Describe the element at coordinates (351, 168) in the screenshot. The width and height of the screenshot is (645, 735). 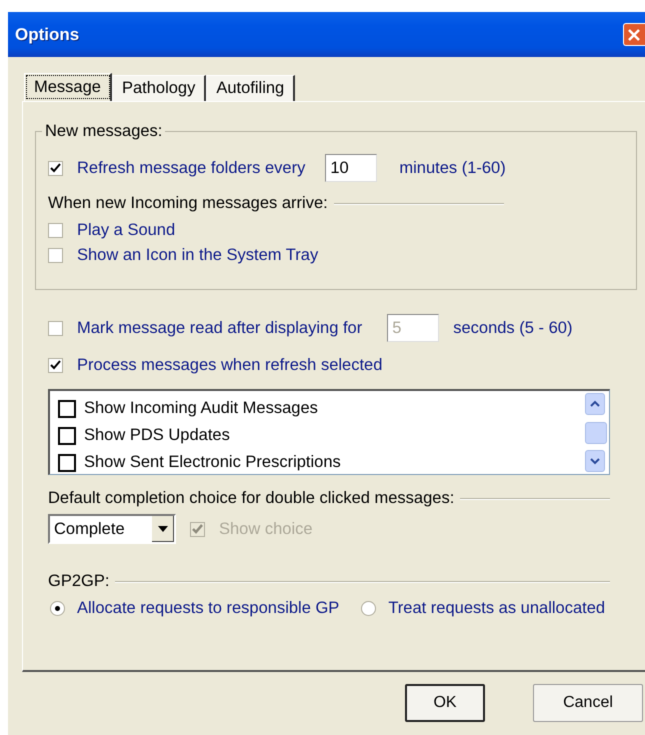
I see `minutes-field: 10` at that location.